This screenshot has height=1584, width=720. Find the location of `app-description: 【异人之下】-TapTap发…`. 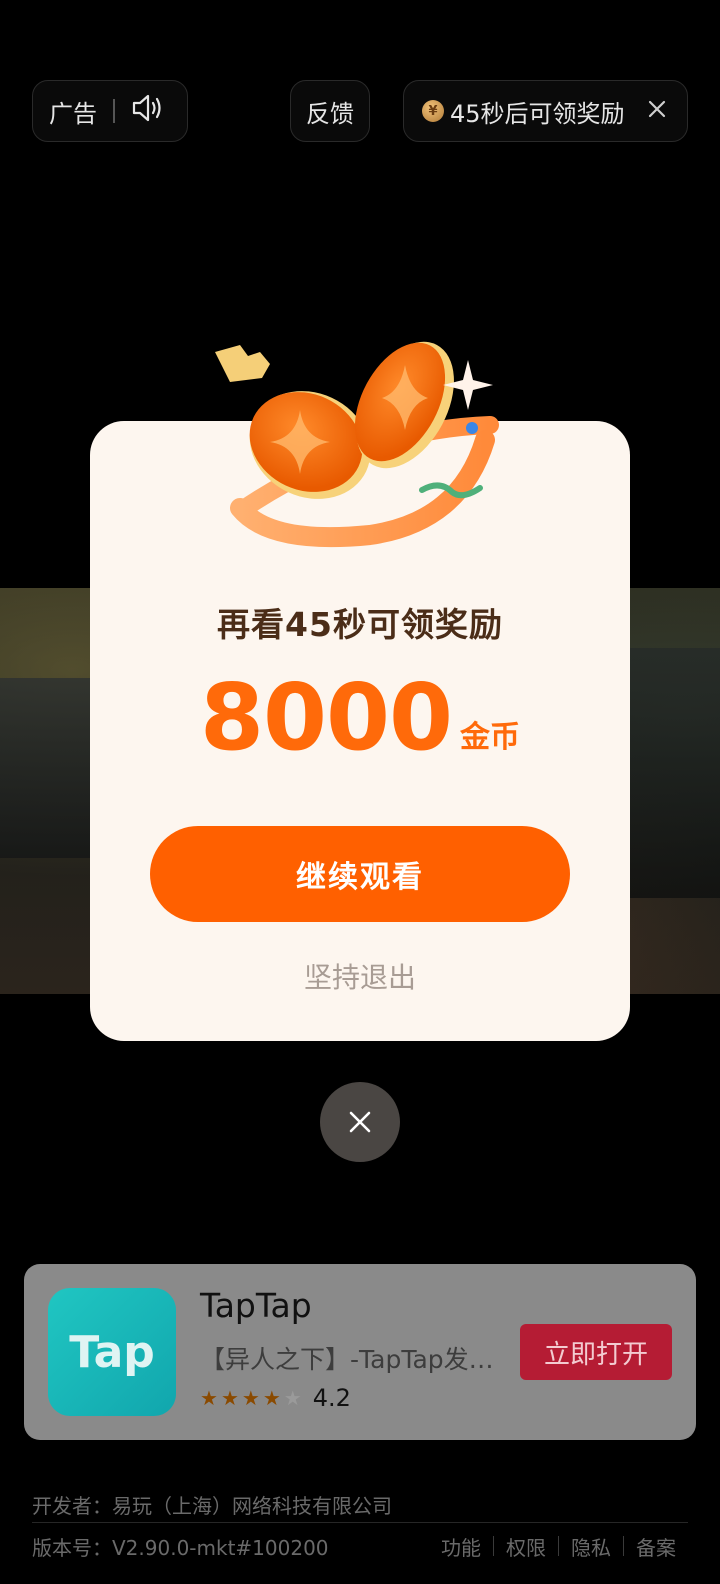

app-description: 【异人之下】-TapTap发… is located at coordinates (347, 1359).